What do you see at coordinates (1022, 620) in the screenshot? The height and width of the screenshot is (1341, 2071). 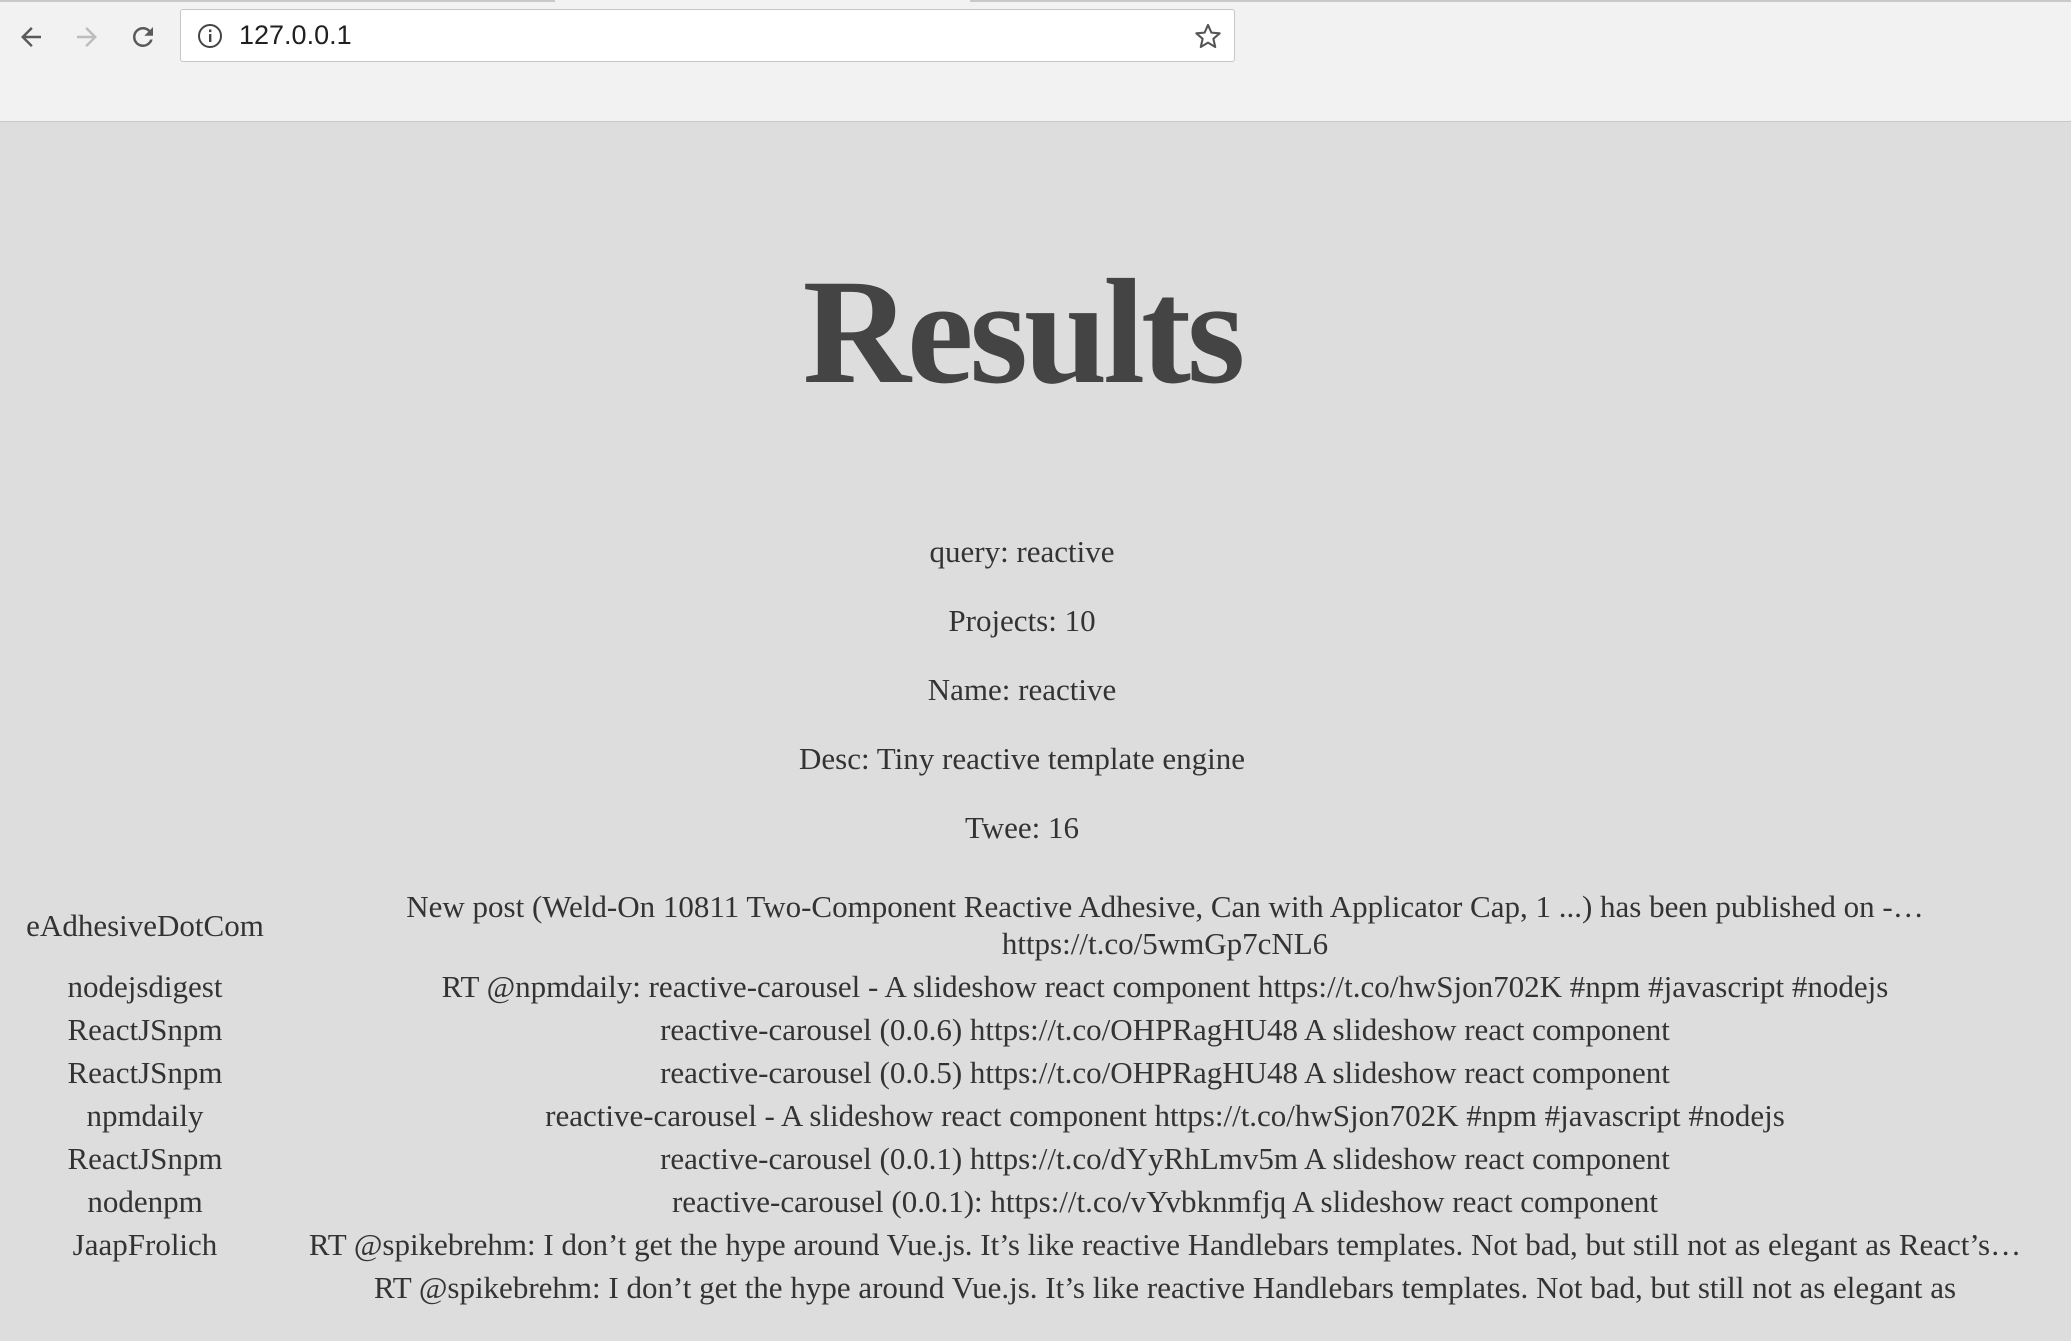 I see `projects-count: Projects: 10` at bounding box center [1022, 620].